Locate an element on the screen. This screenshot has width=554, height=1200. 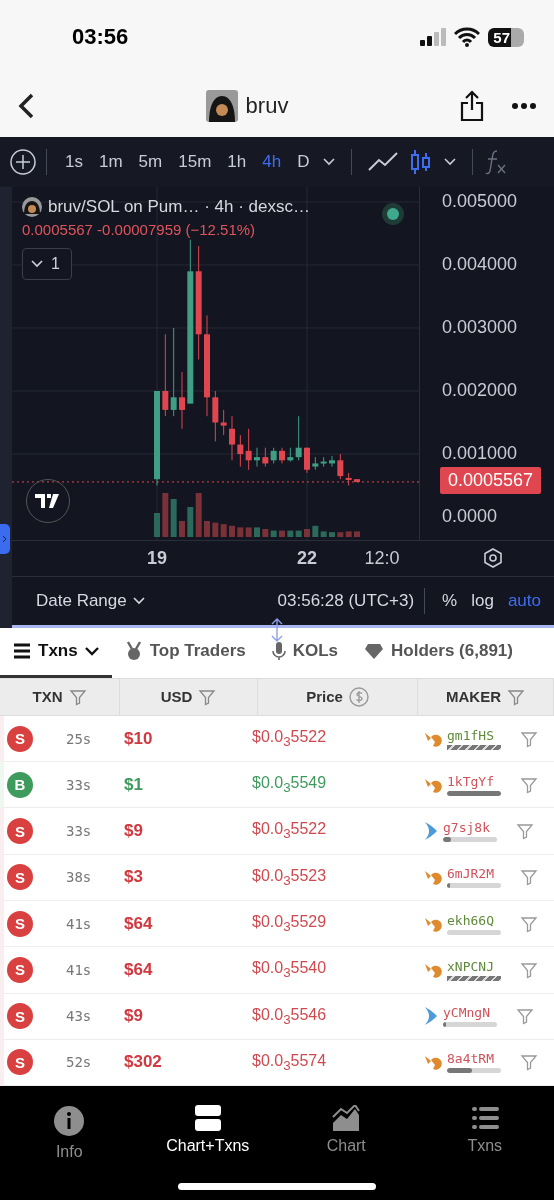
time-tick: 12:0 is located at coordinates (382, 558).